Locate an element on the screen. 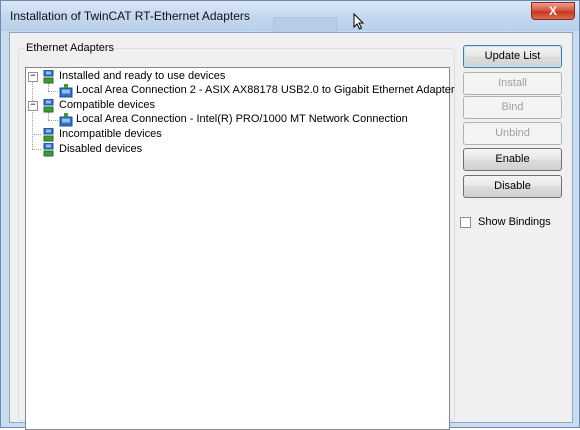  close-button: X is located at coordinates (553, 11).